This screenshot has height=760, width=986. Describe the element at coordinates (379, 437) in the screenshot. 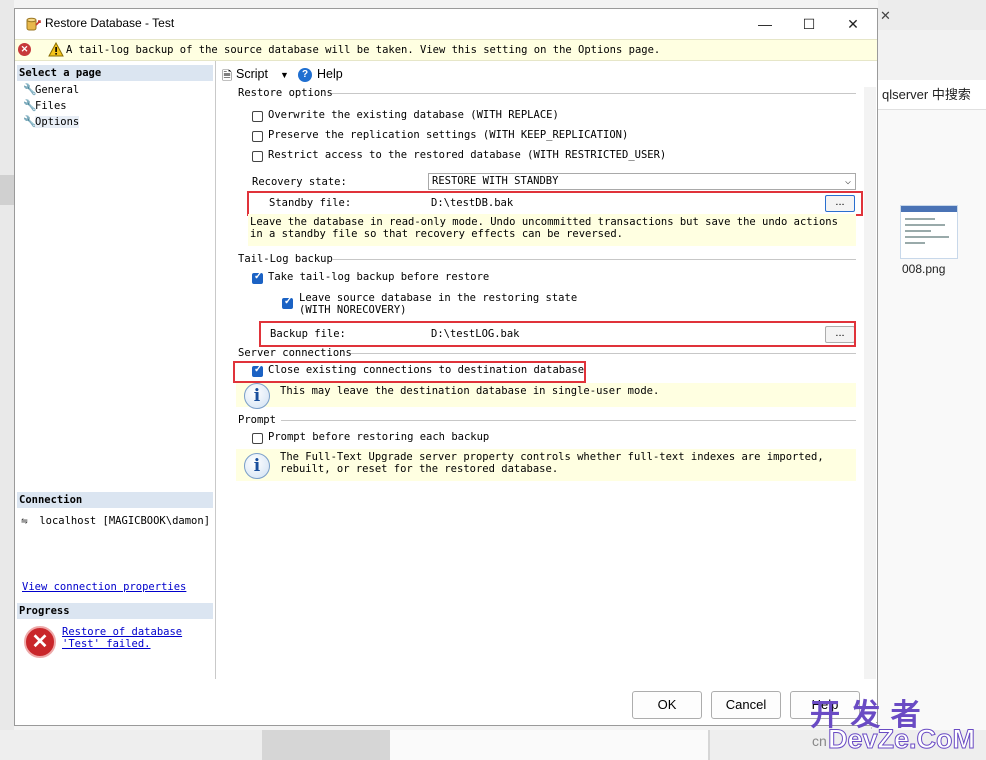

I see `prompt-before-label: Prompt before restoring each backup` at that location.